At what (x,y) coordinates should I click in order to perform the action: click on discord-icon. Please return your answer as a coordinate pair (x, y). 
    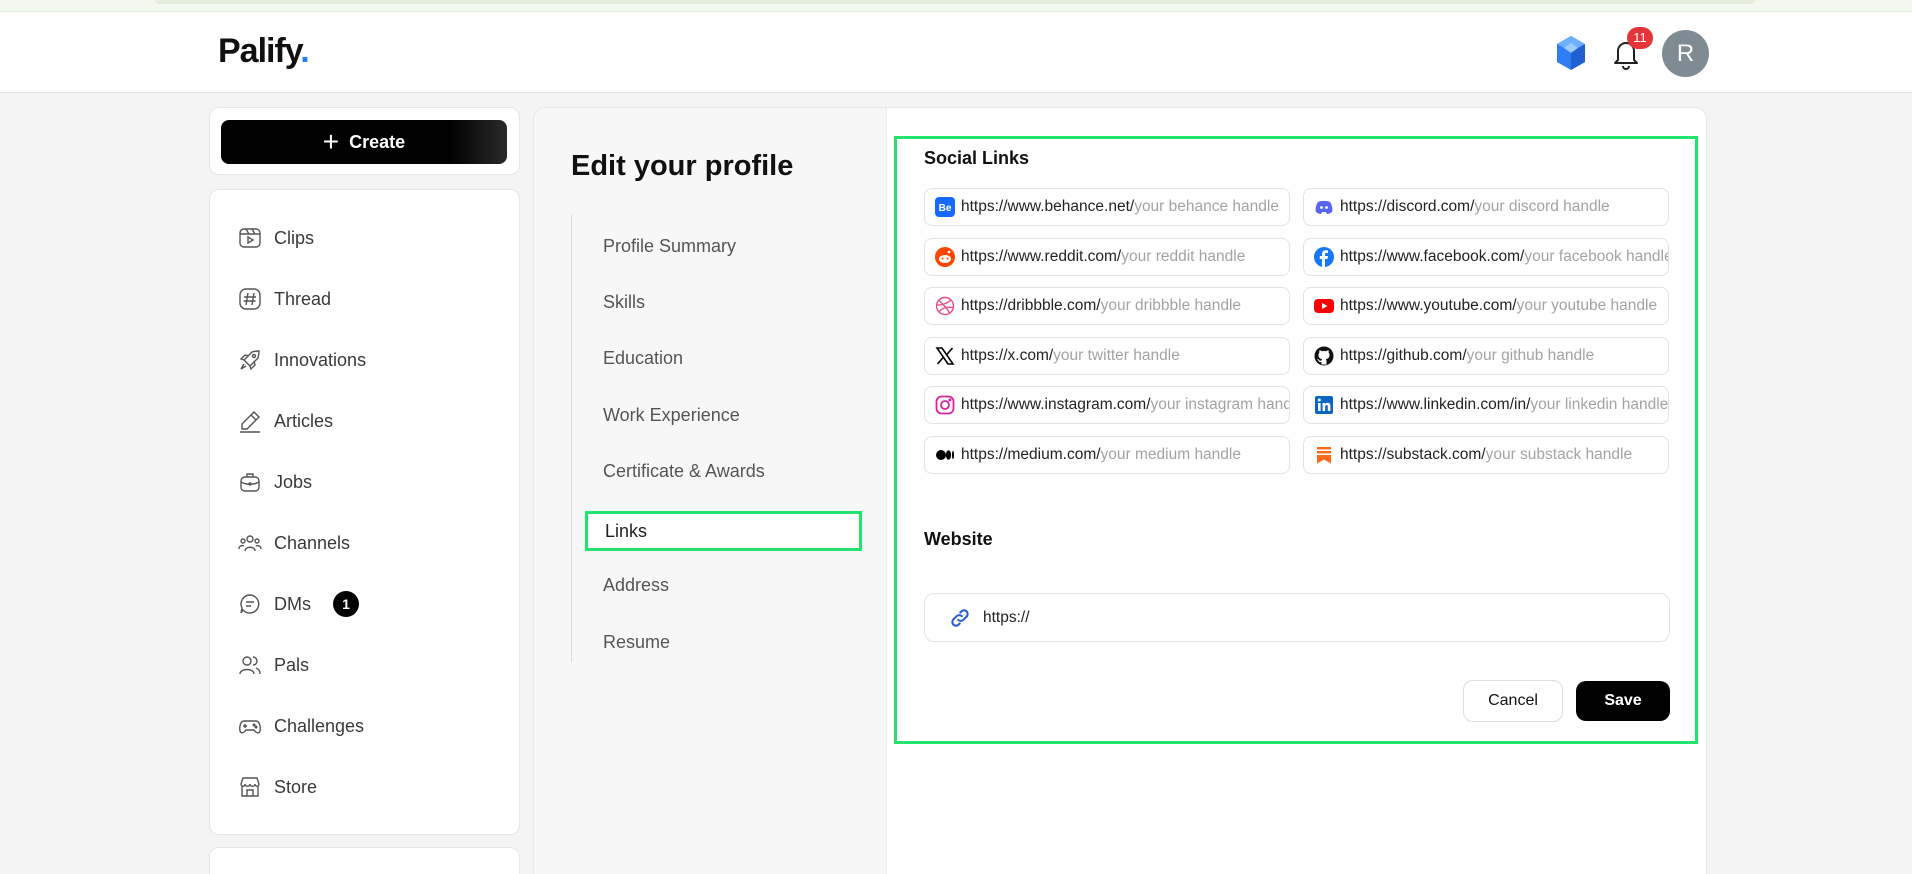
    Looking at the image, I should click on (1324, 207).